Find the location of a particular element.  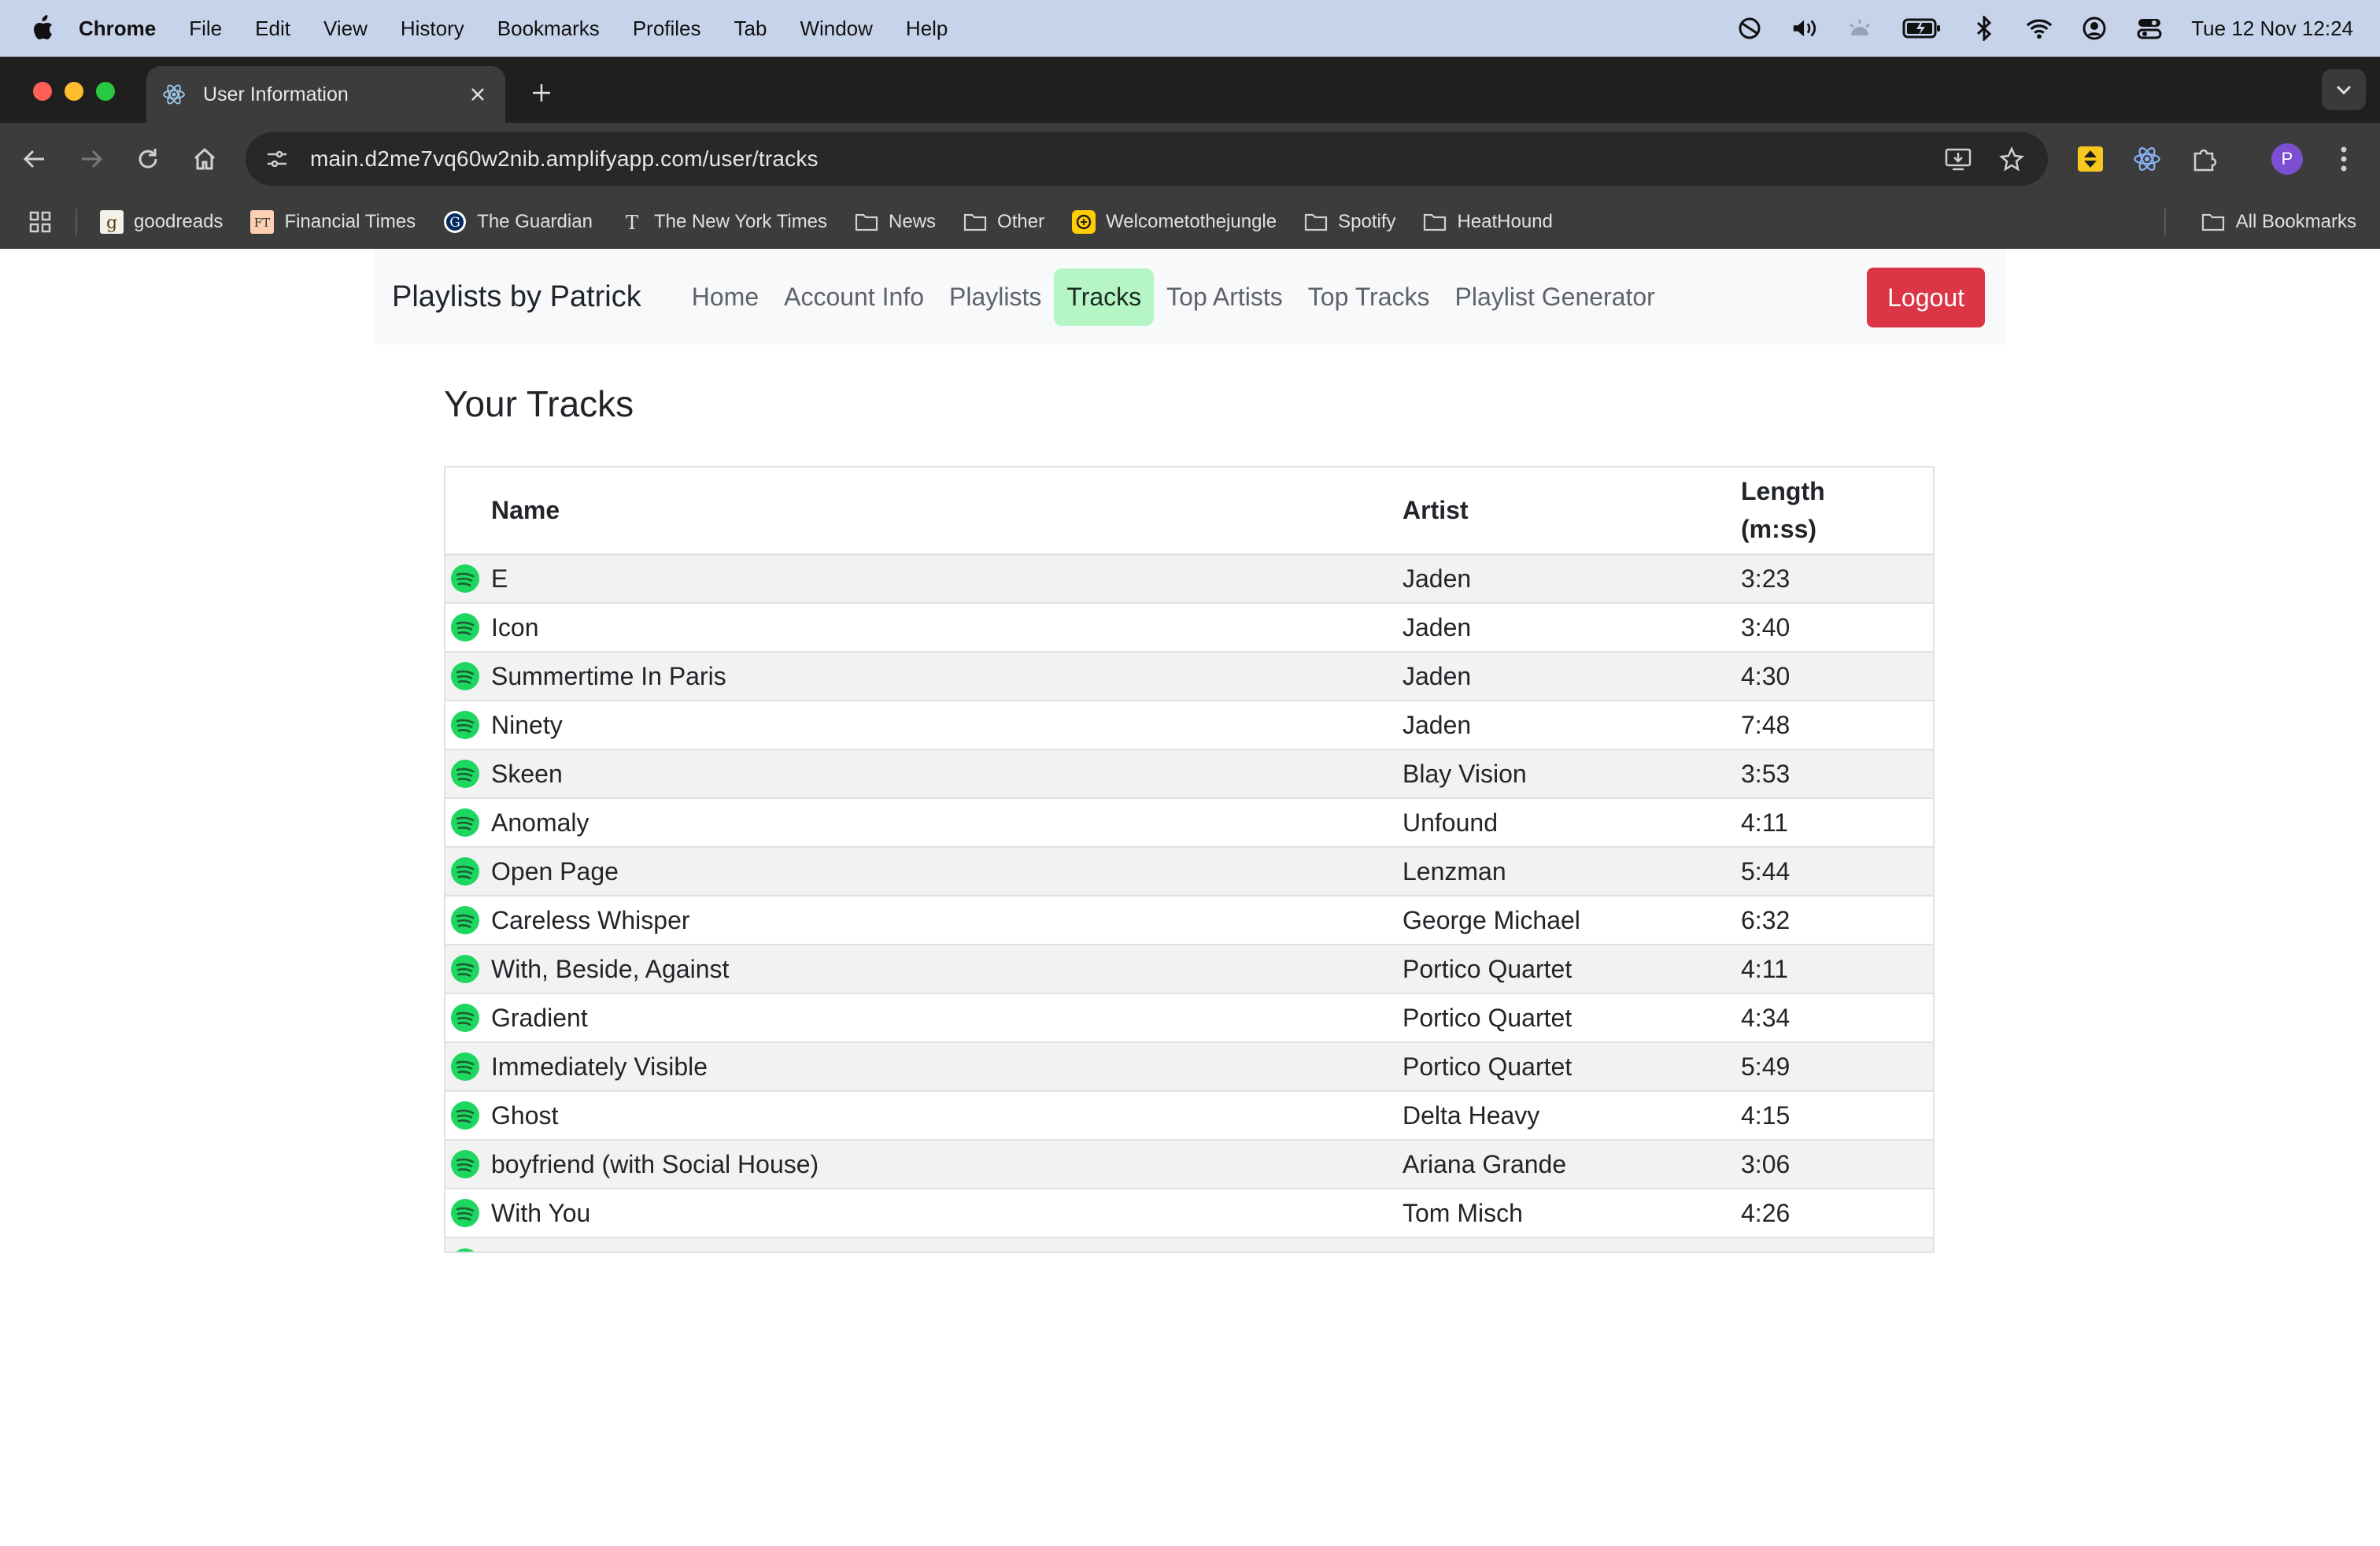

table-row: With, Beside, Against Portico Quartet 4:11 is located at coordinates (1189, 968).